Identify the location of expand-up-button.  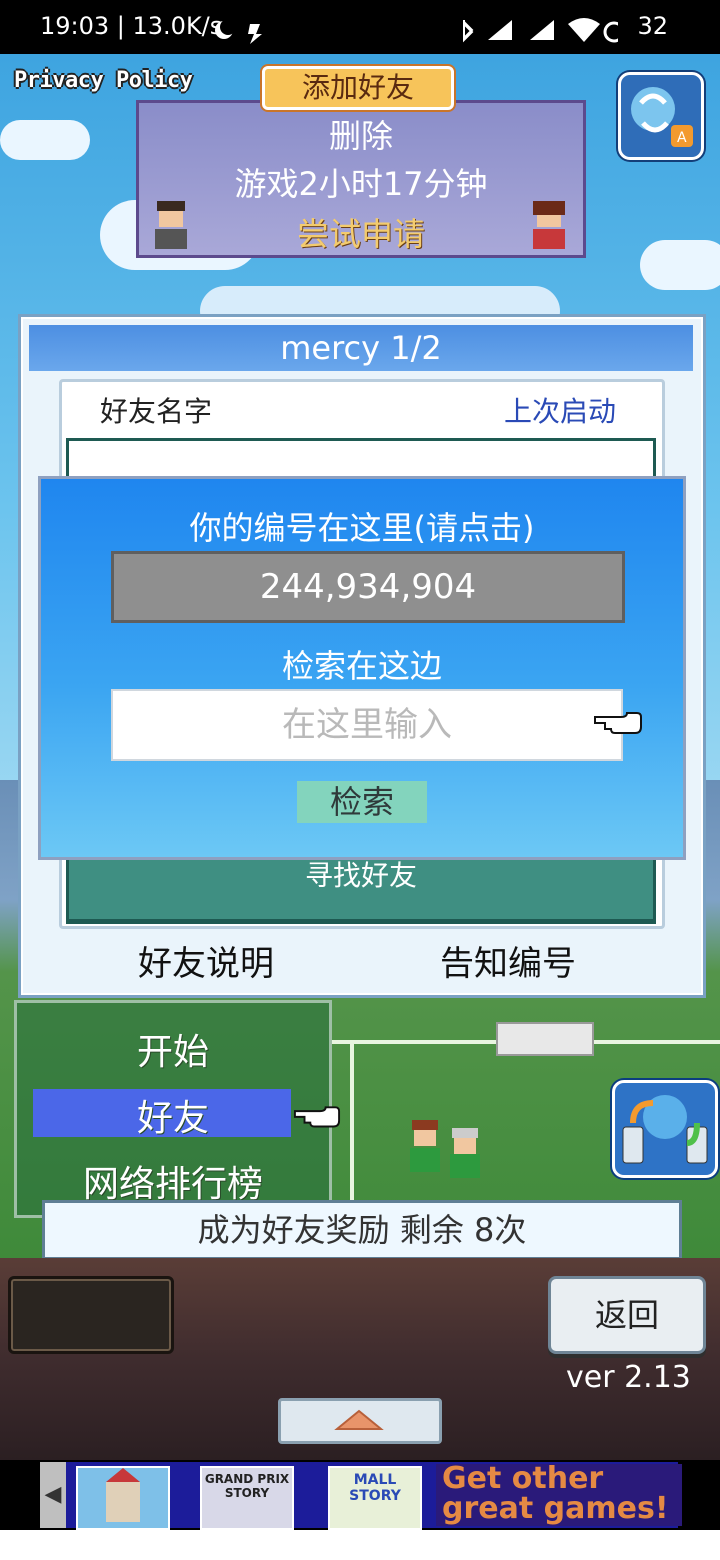
(360, 1421).